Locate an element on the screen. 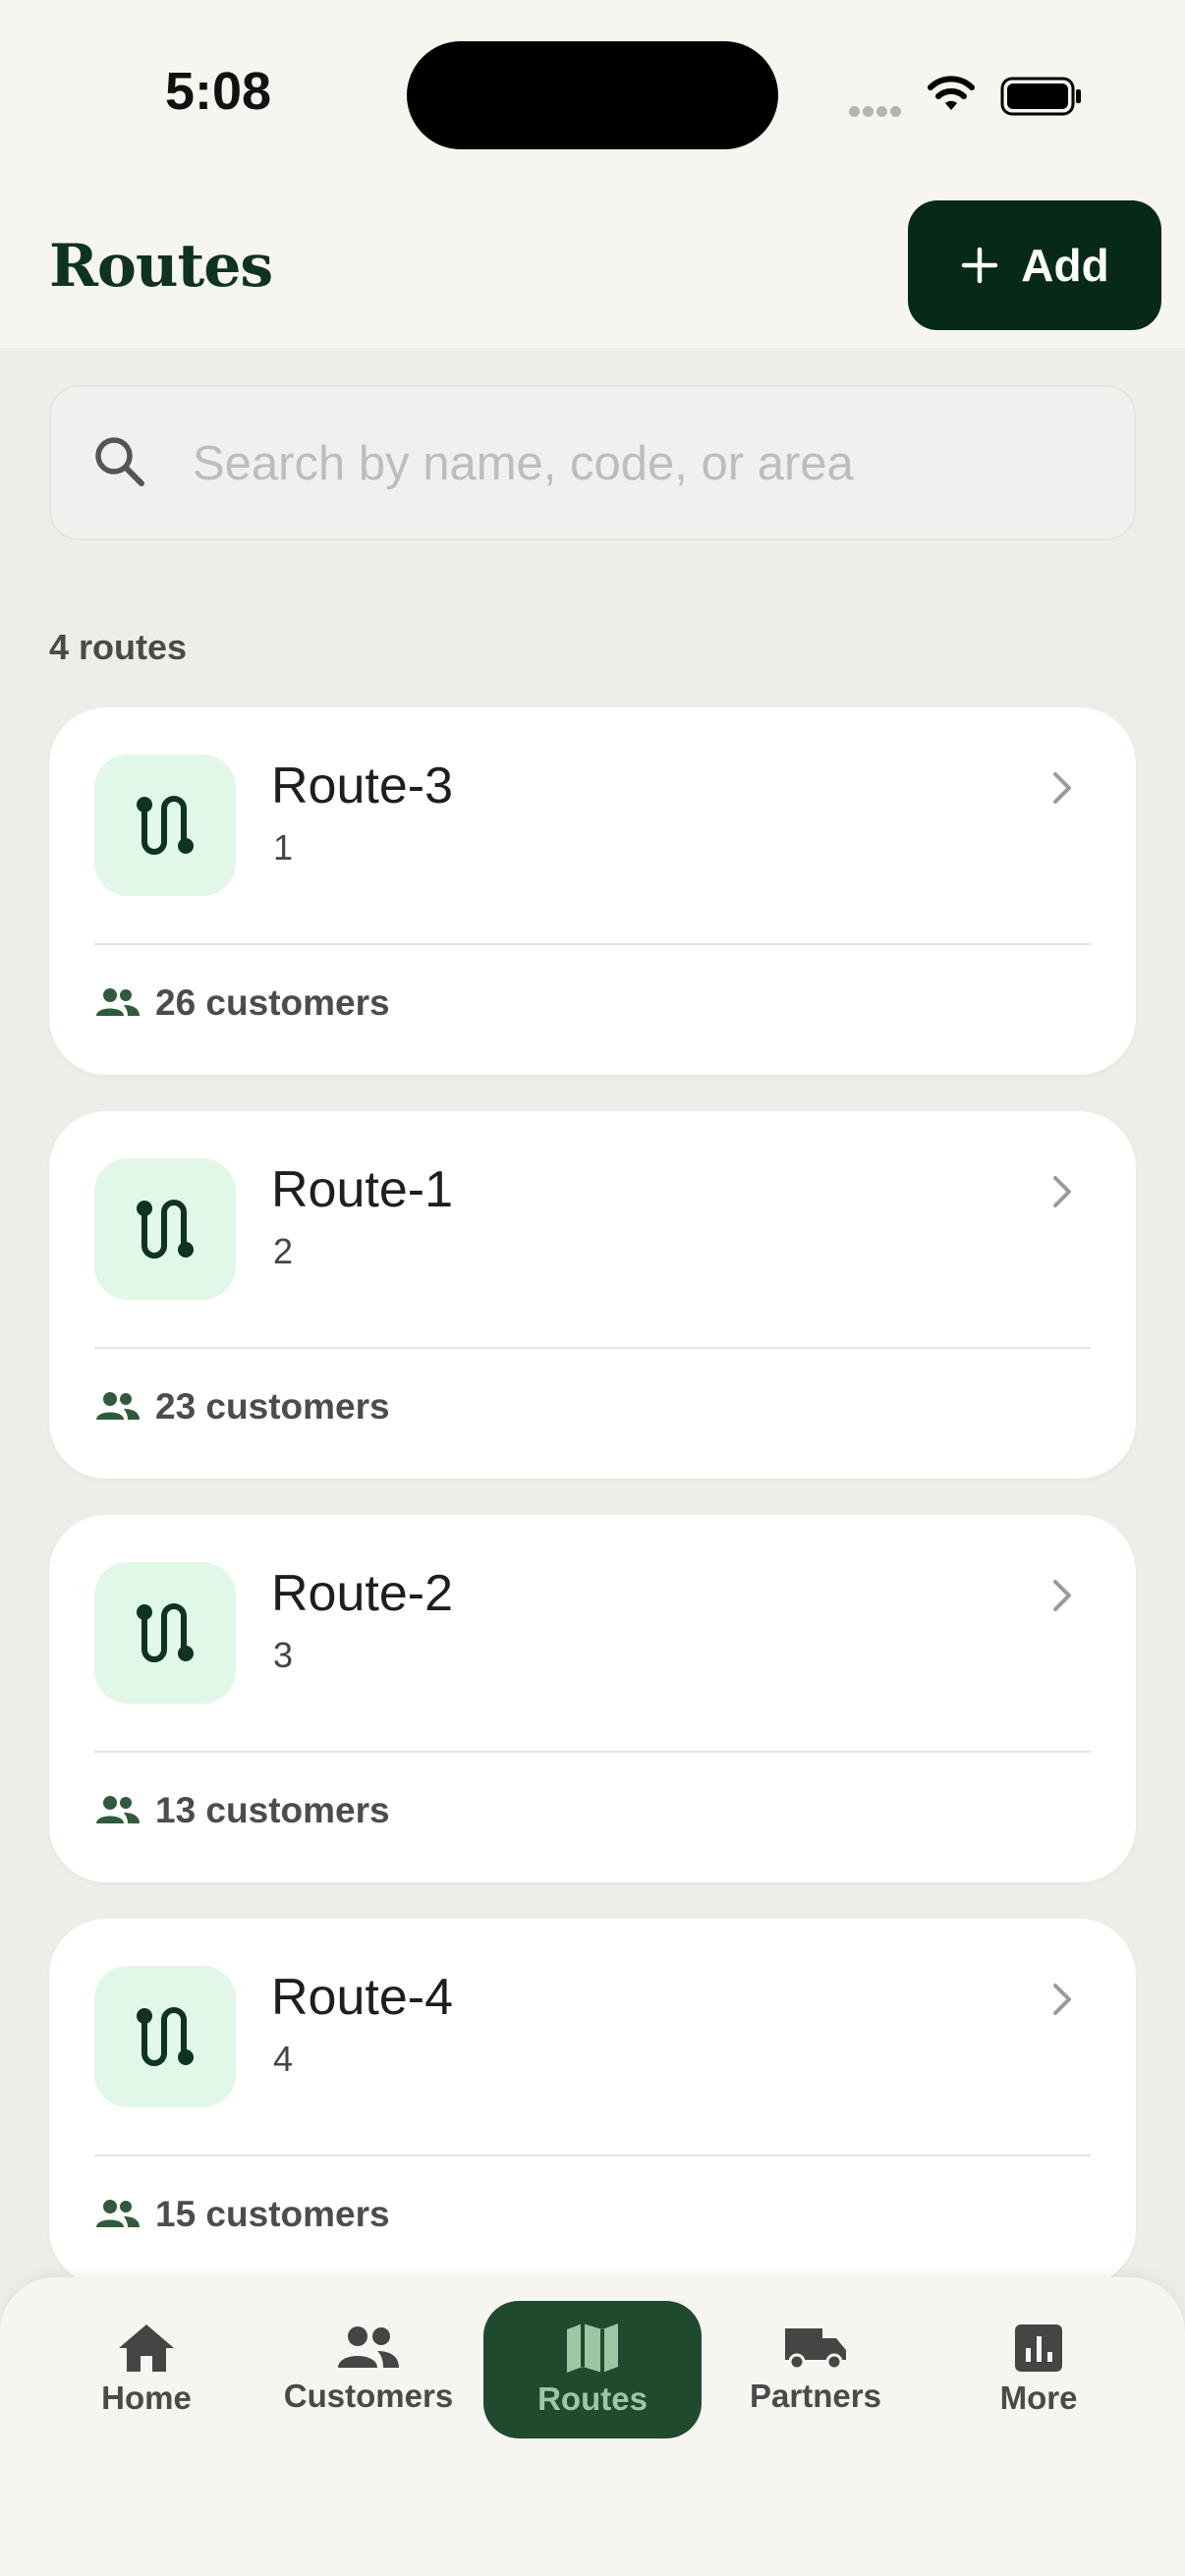  search-icon is located at coordinates (120, 461).